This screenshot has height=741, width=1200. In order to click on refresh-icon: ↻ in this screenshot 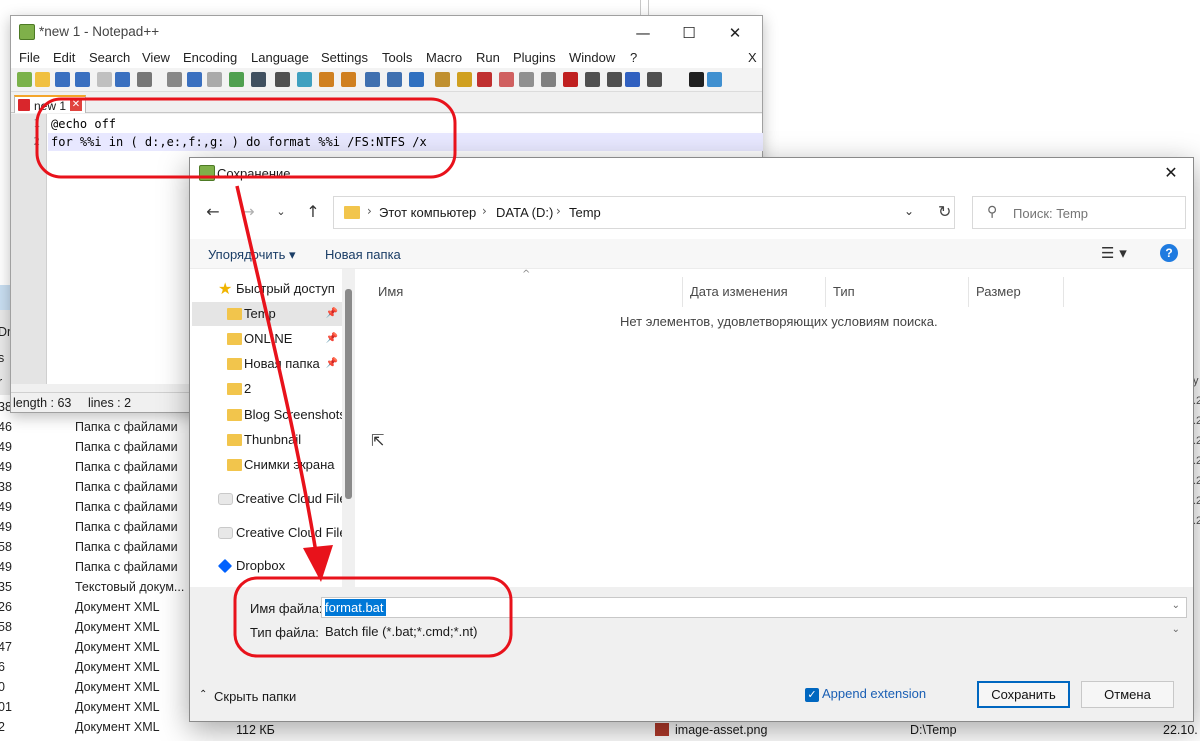, I will do `click(944, 211)`.